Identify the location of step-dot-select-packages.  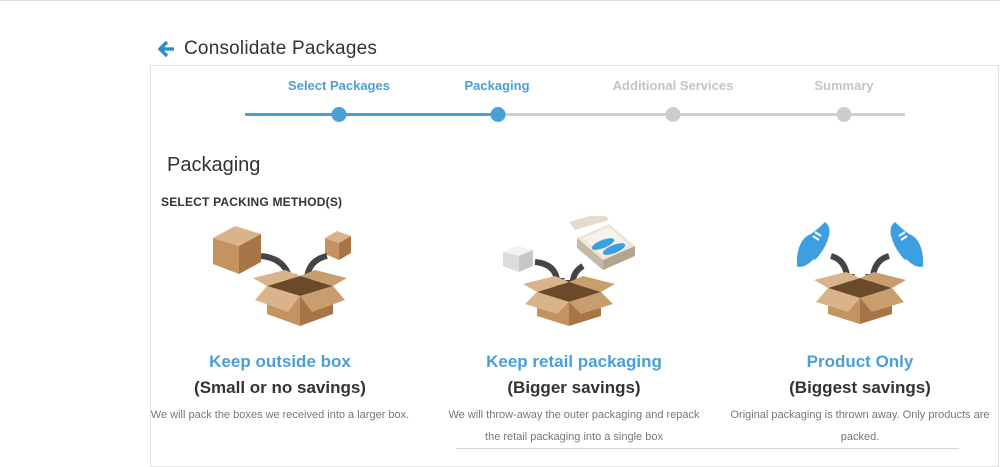
(339, 114).